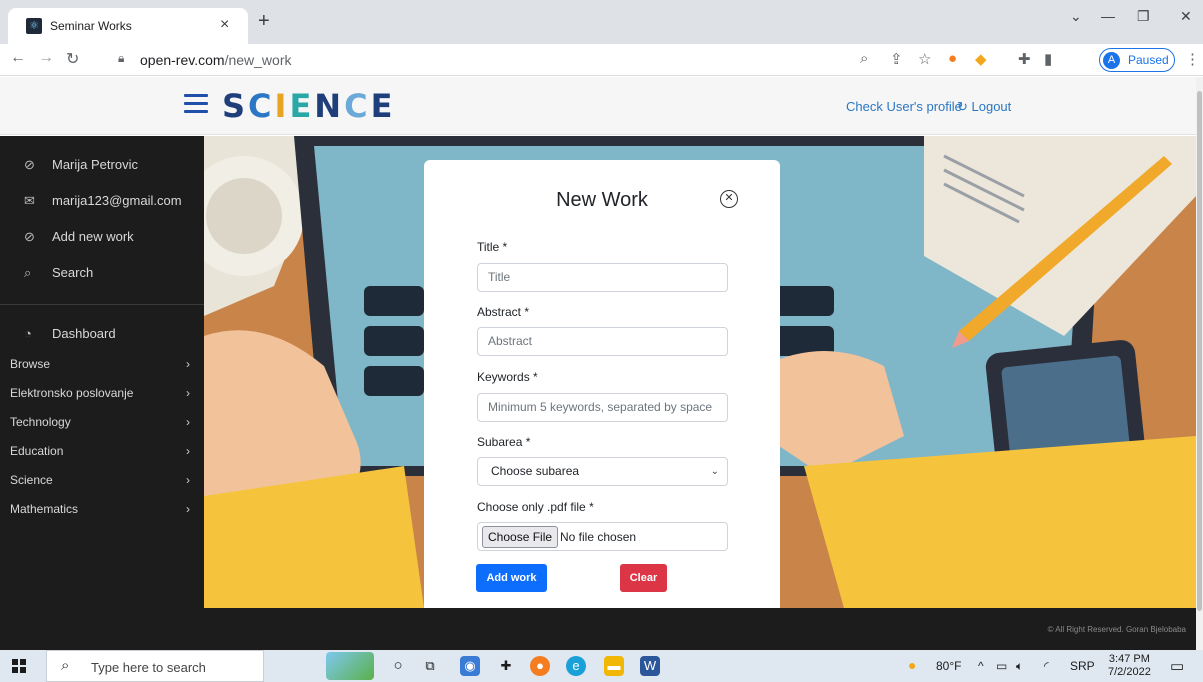  What do you see at coordinates (598, 106) in the screenshot?
I see `site-header: SCIENCE Check User's profile ↻ Logout` at bounding box center [598, 106].